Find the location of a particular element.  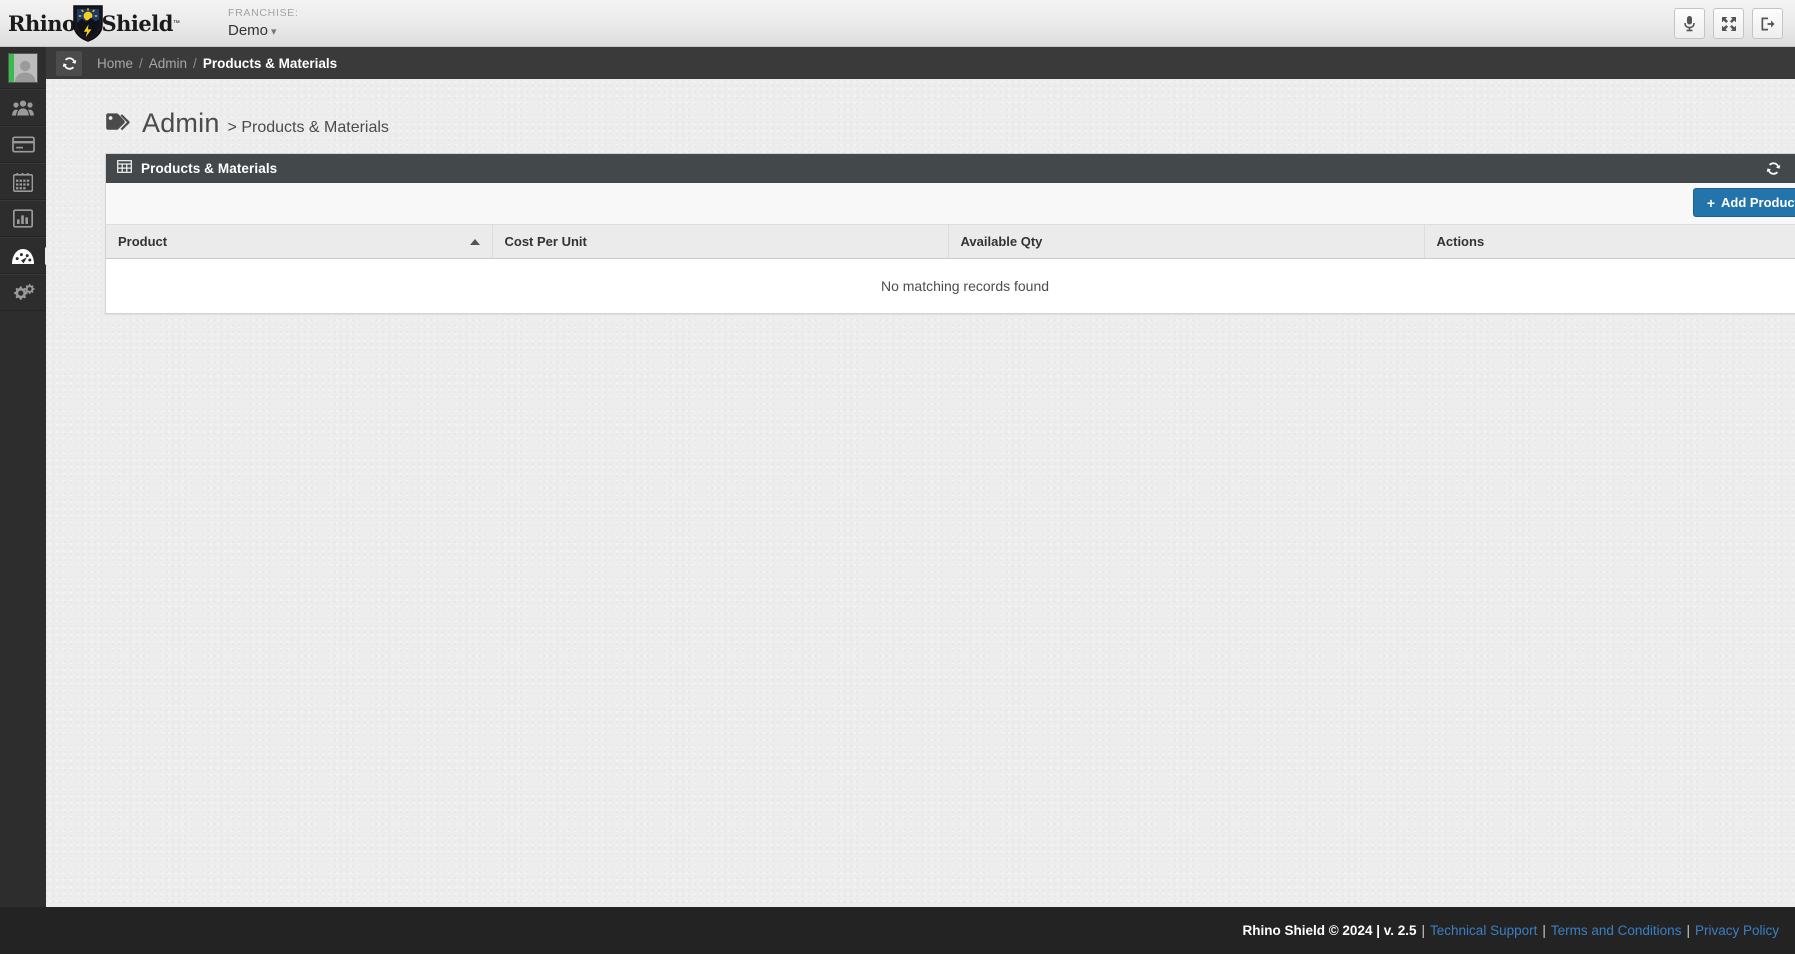

footer-link-terms-and-conditions: Terms and Conditions is located at coordinates (1616, 930).